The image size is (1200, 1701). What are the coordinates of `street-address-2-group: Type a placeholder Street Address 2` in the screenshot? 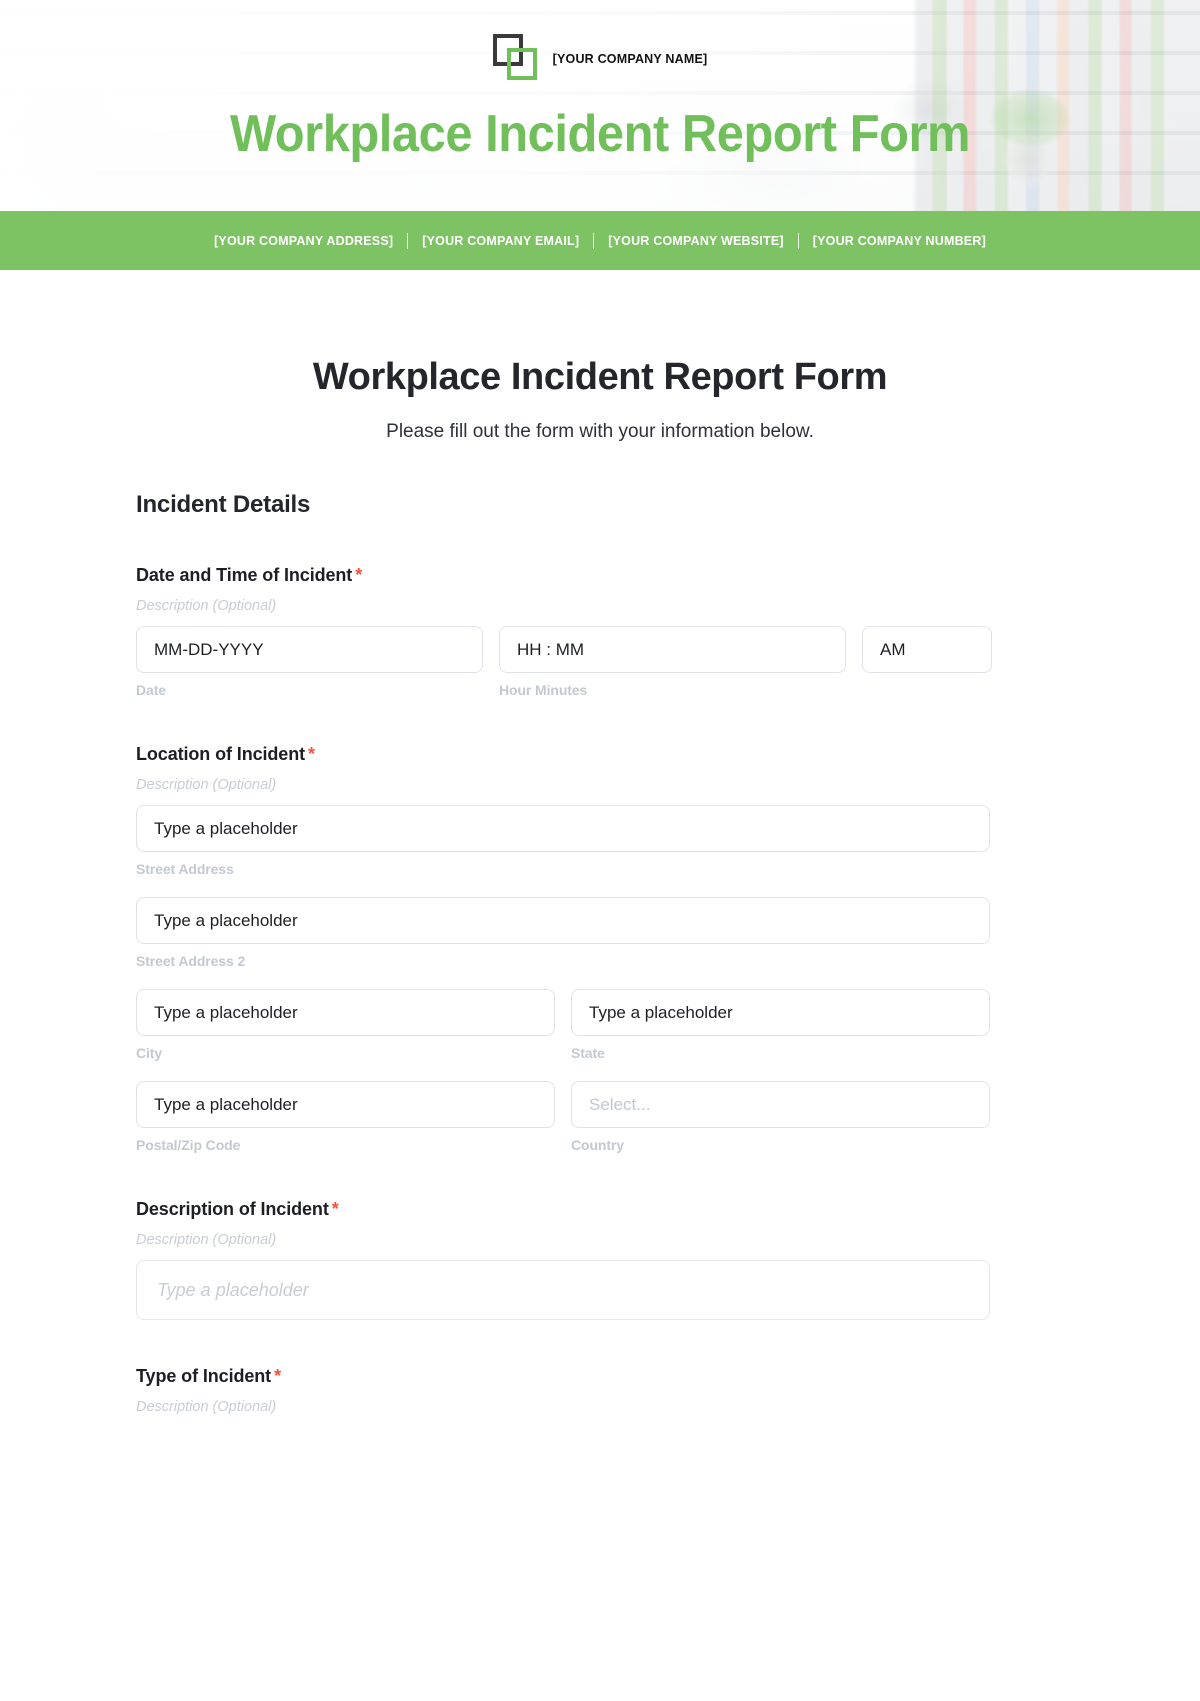 It's located at (563, 933).